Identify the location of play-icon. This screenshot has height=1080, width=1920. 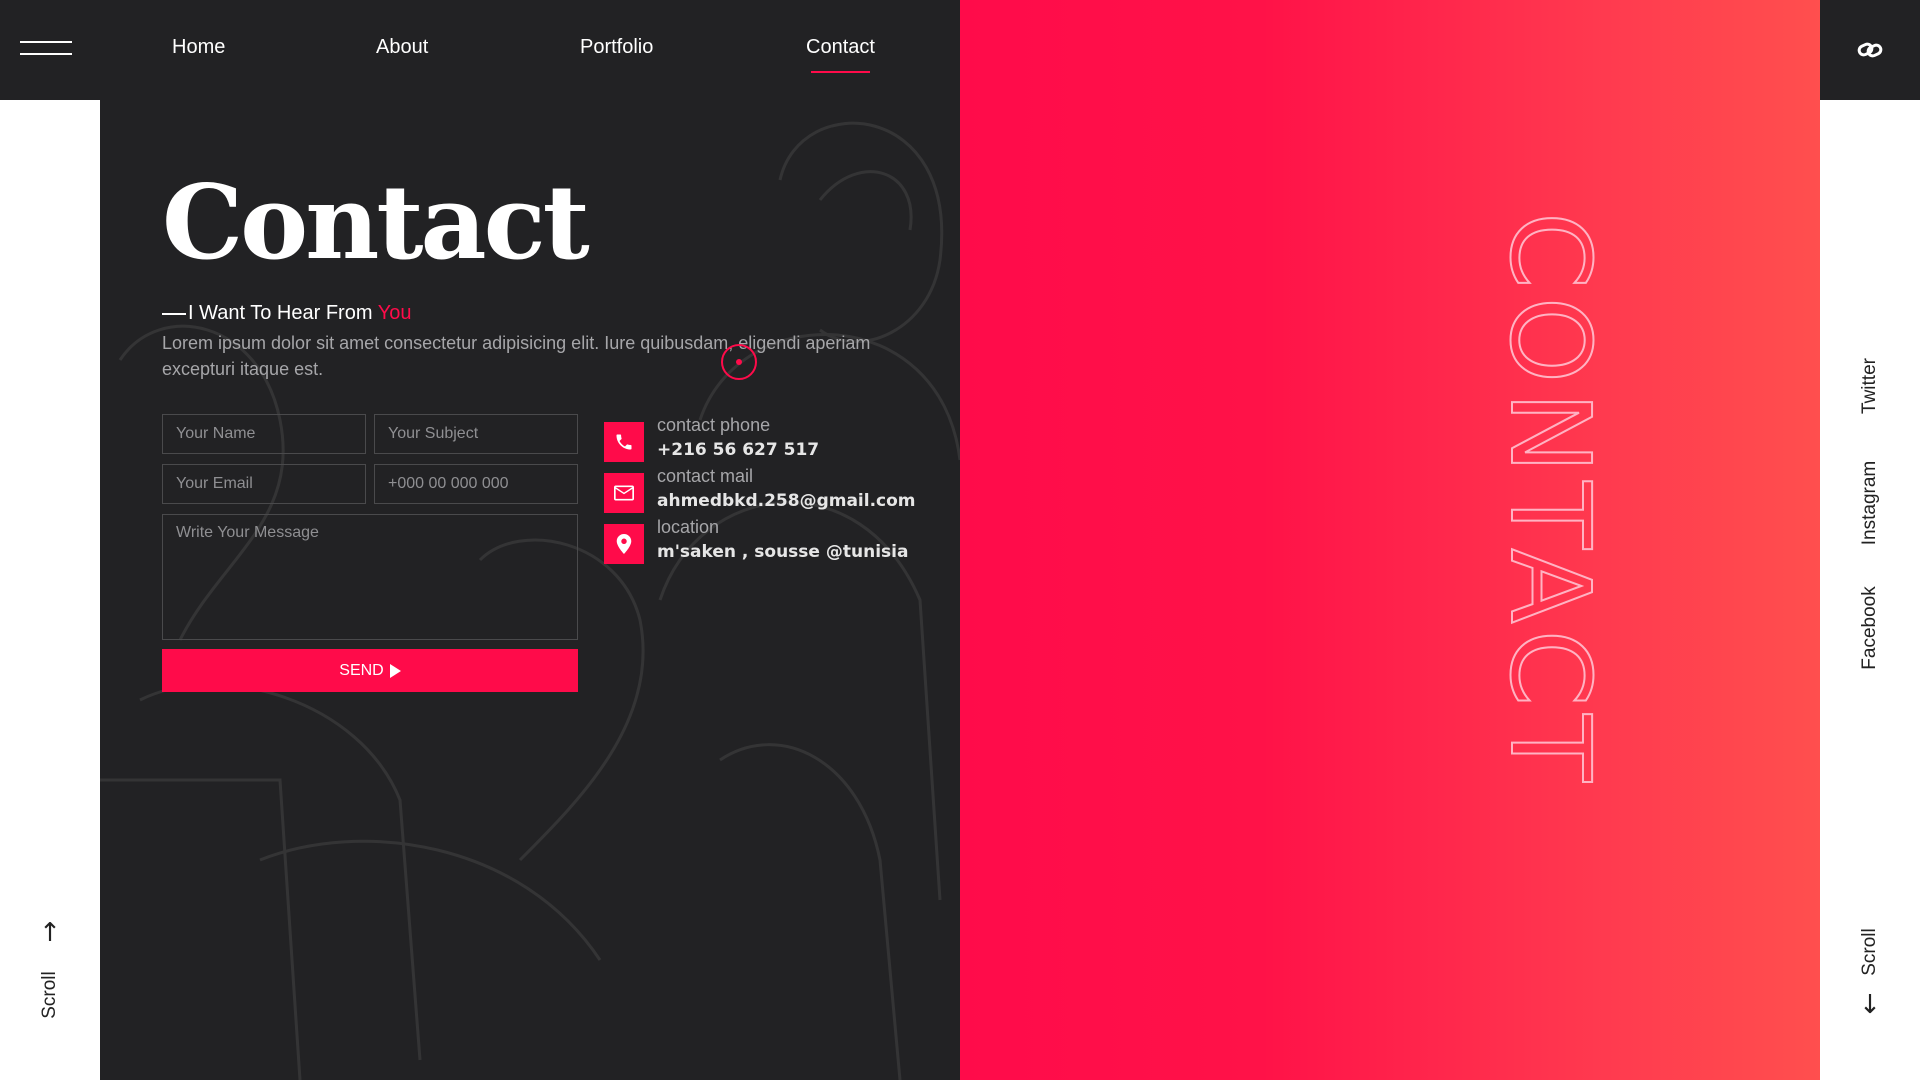
(395, 670).